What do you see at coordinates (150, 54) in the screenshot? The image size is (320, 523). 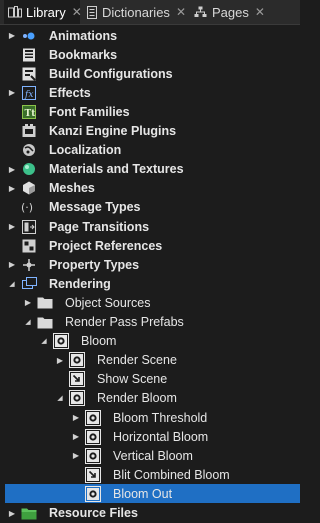 I see `tree-item-bookmarks: Bookmarks` at bounding box center [150, 54].